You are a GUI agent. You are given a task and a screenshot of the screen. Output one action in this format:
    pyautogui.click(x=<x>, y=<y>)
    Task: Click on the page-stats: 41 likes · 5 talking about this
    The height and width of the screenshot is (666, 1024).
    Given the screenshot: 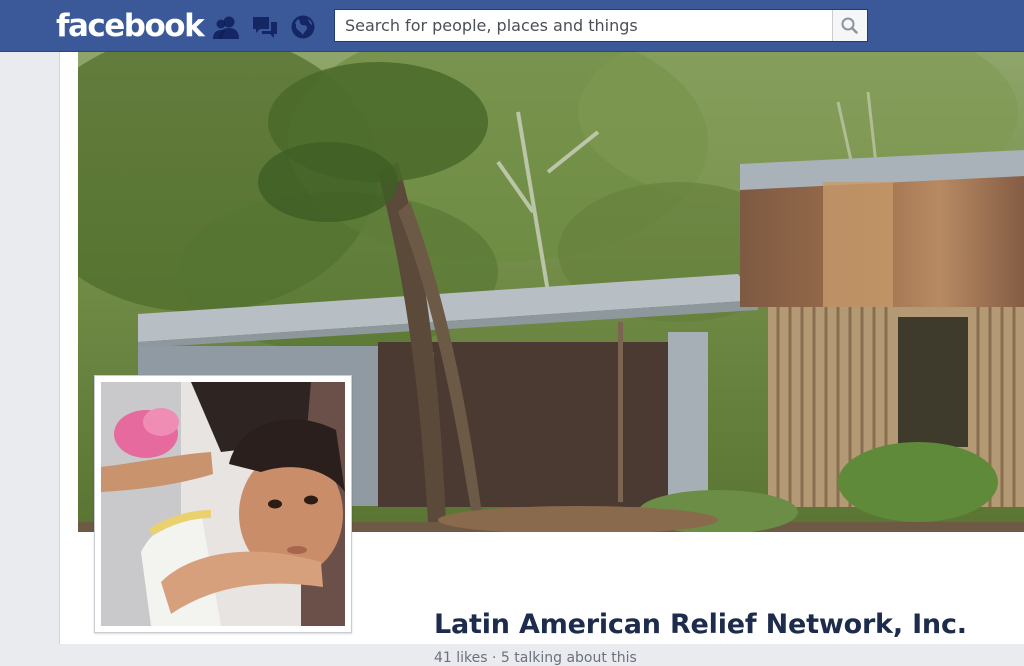 What is the action you would take?
    pyautogui.click(x=535, y=658)
    